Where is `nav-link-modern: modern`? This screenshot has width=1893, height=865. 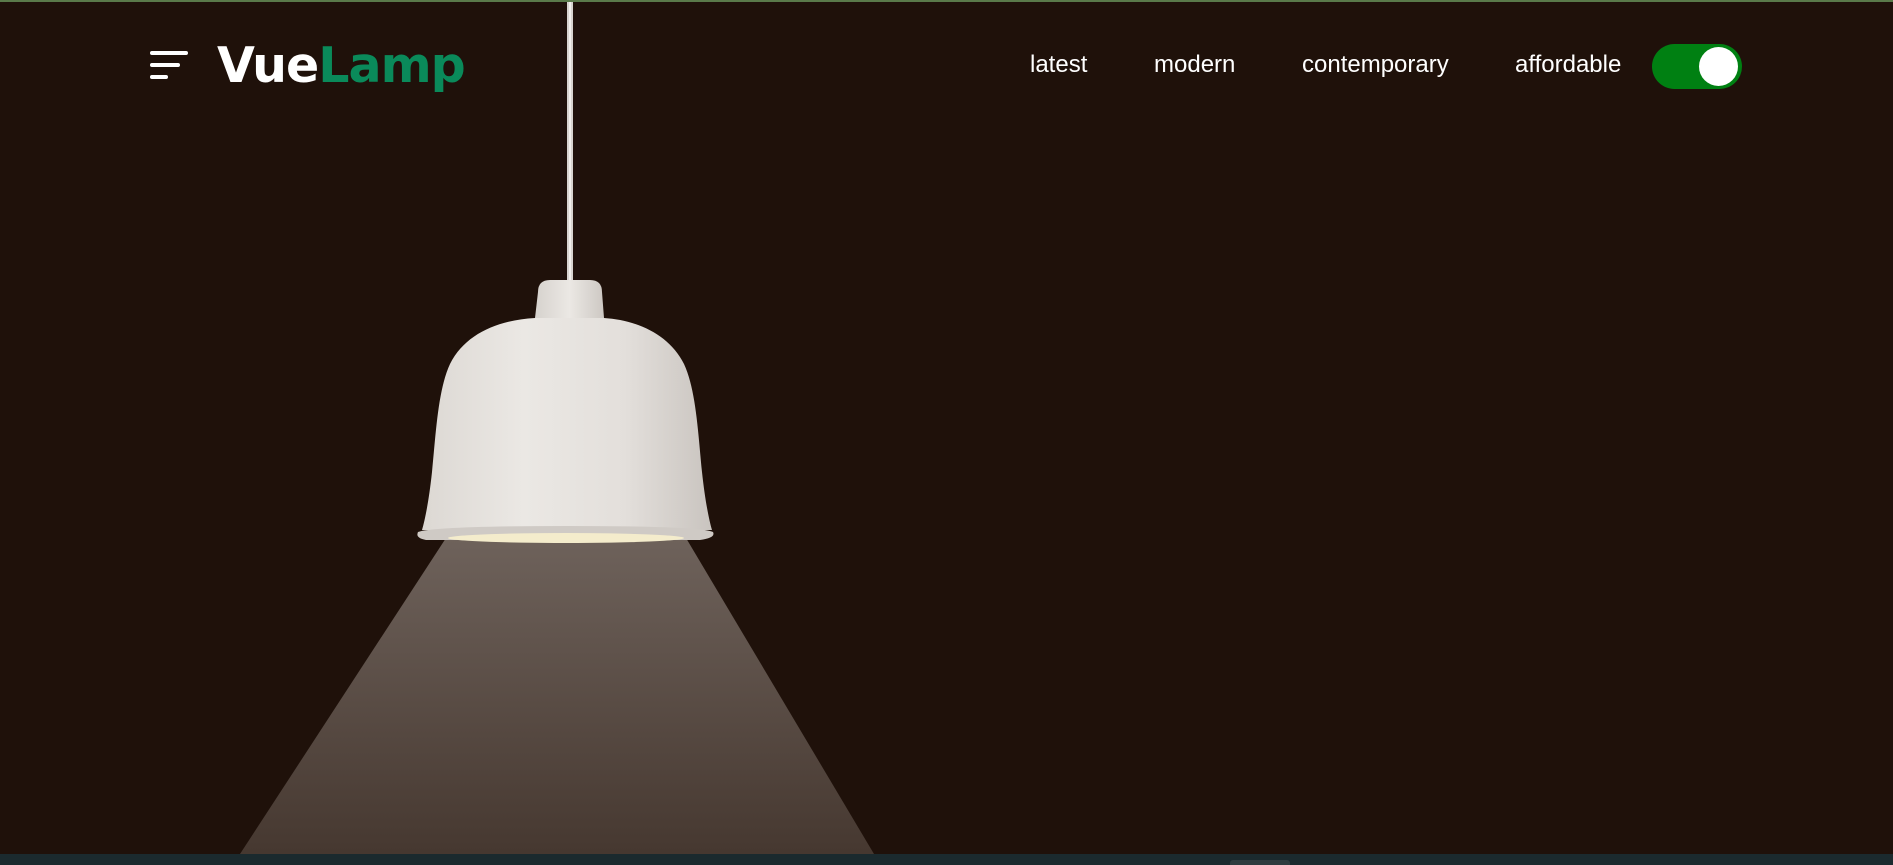 nav-link-modern: modern is located at coordinates (1194, 65).